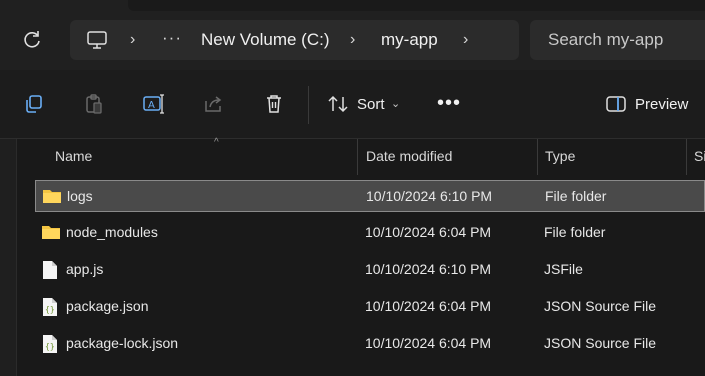 The width and height of the screenshot is (705, 376). I want to click on preview-button: Preview, so click(661, 104).